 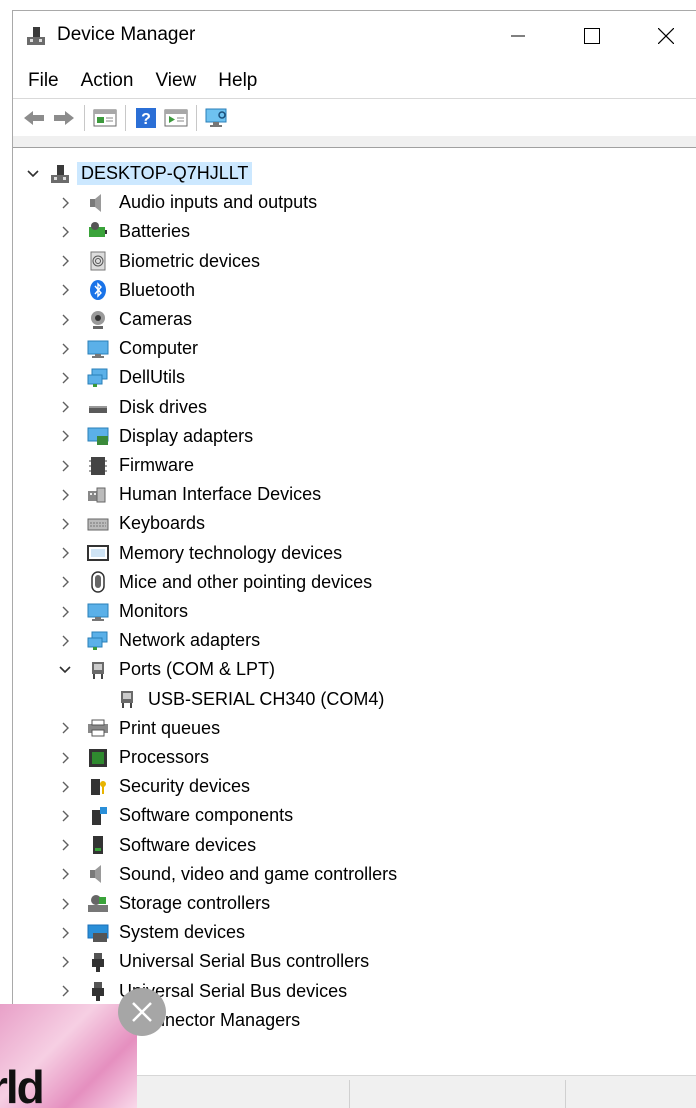 I want to click on tree-category-item: Human Interface Devices, so click(x=189, y=494).